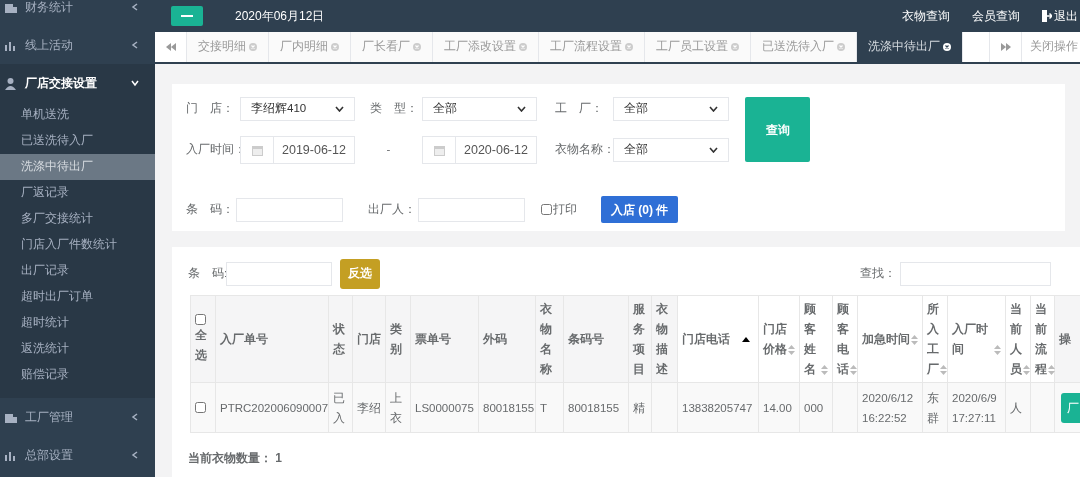 The image size is (1080, 477). I want to click on sidebar-item: 洗涤中待出厂, so click(77, 167).